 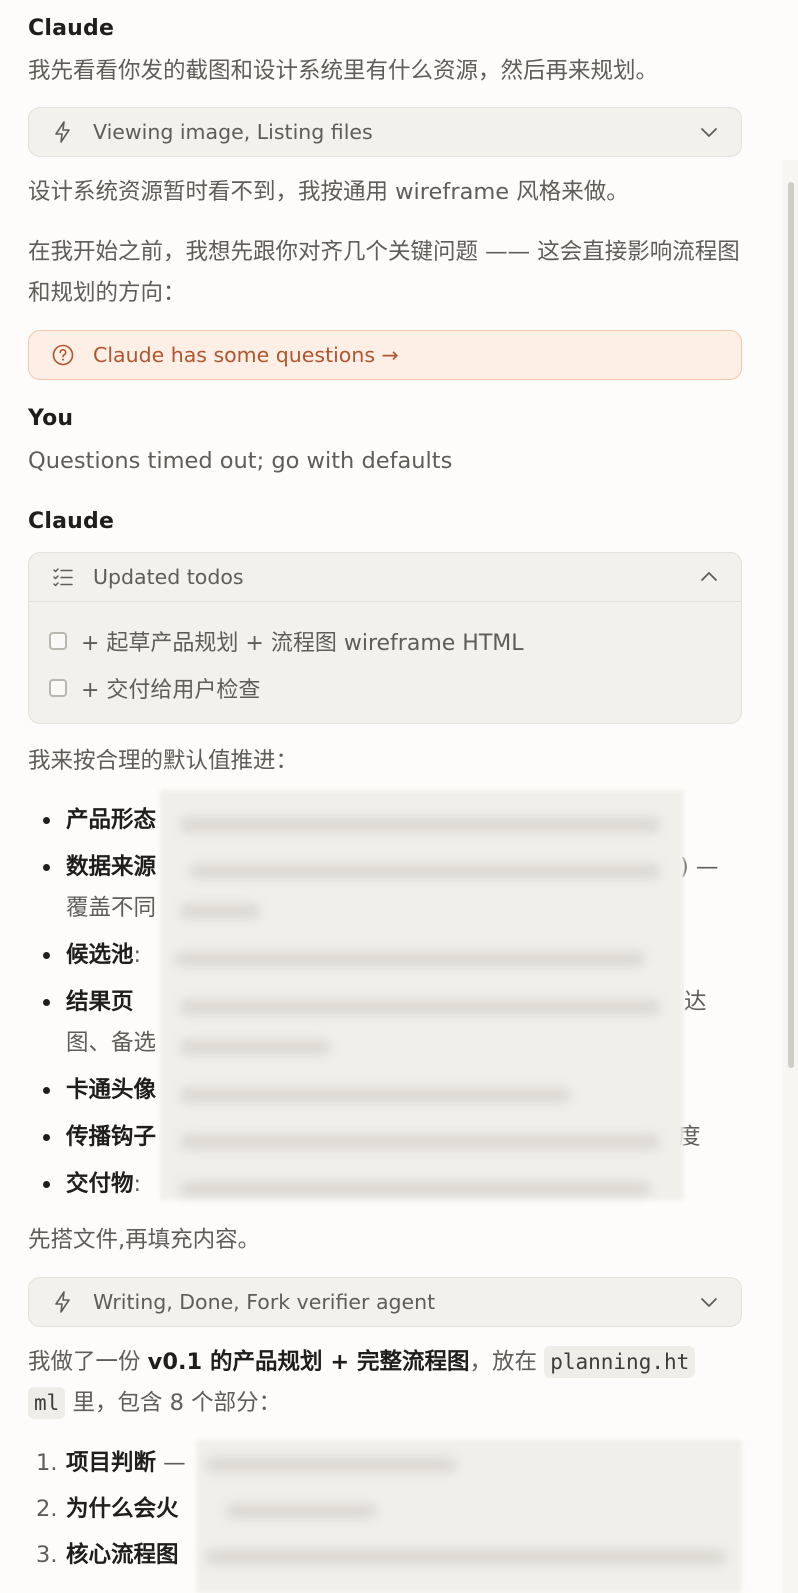 I want to click on question-circle-icon, so click(x=63, y=355).